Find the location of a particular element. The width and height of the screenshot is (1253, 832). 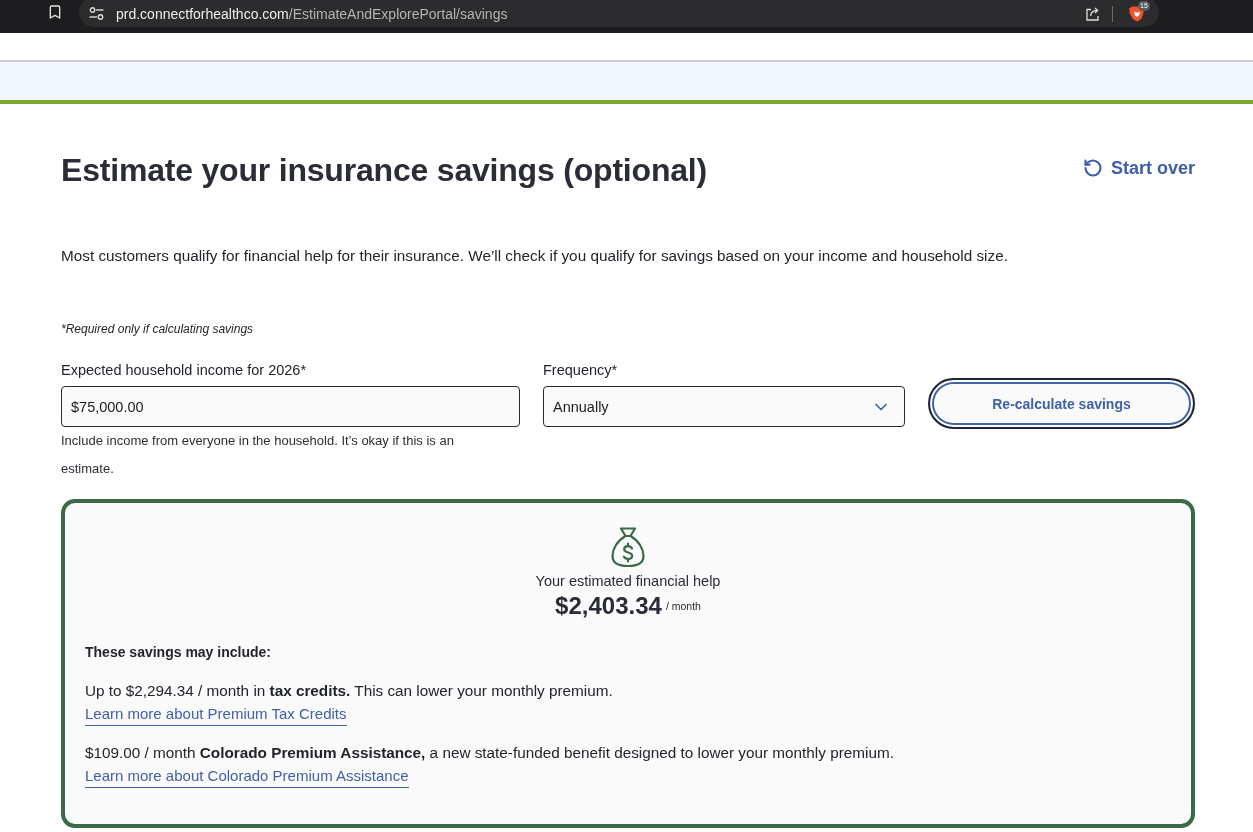

required-note: *Required only if calculating savings is located at coordinates (158, 329).